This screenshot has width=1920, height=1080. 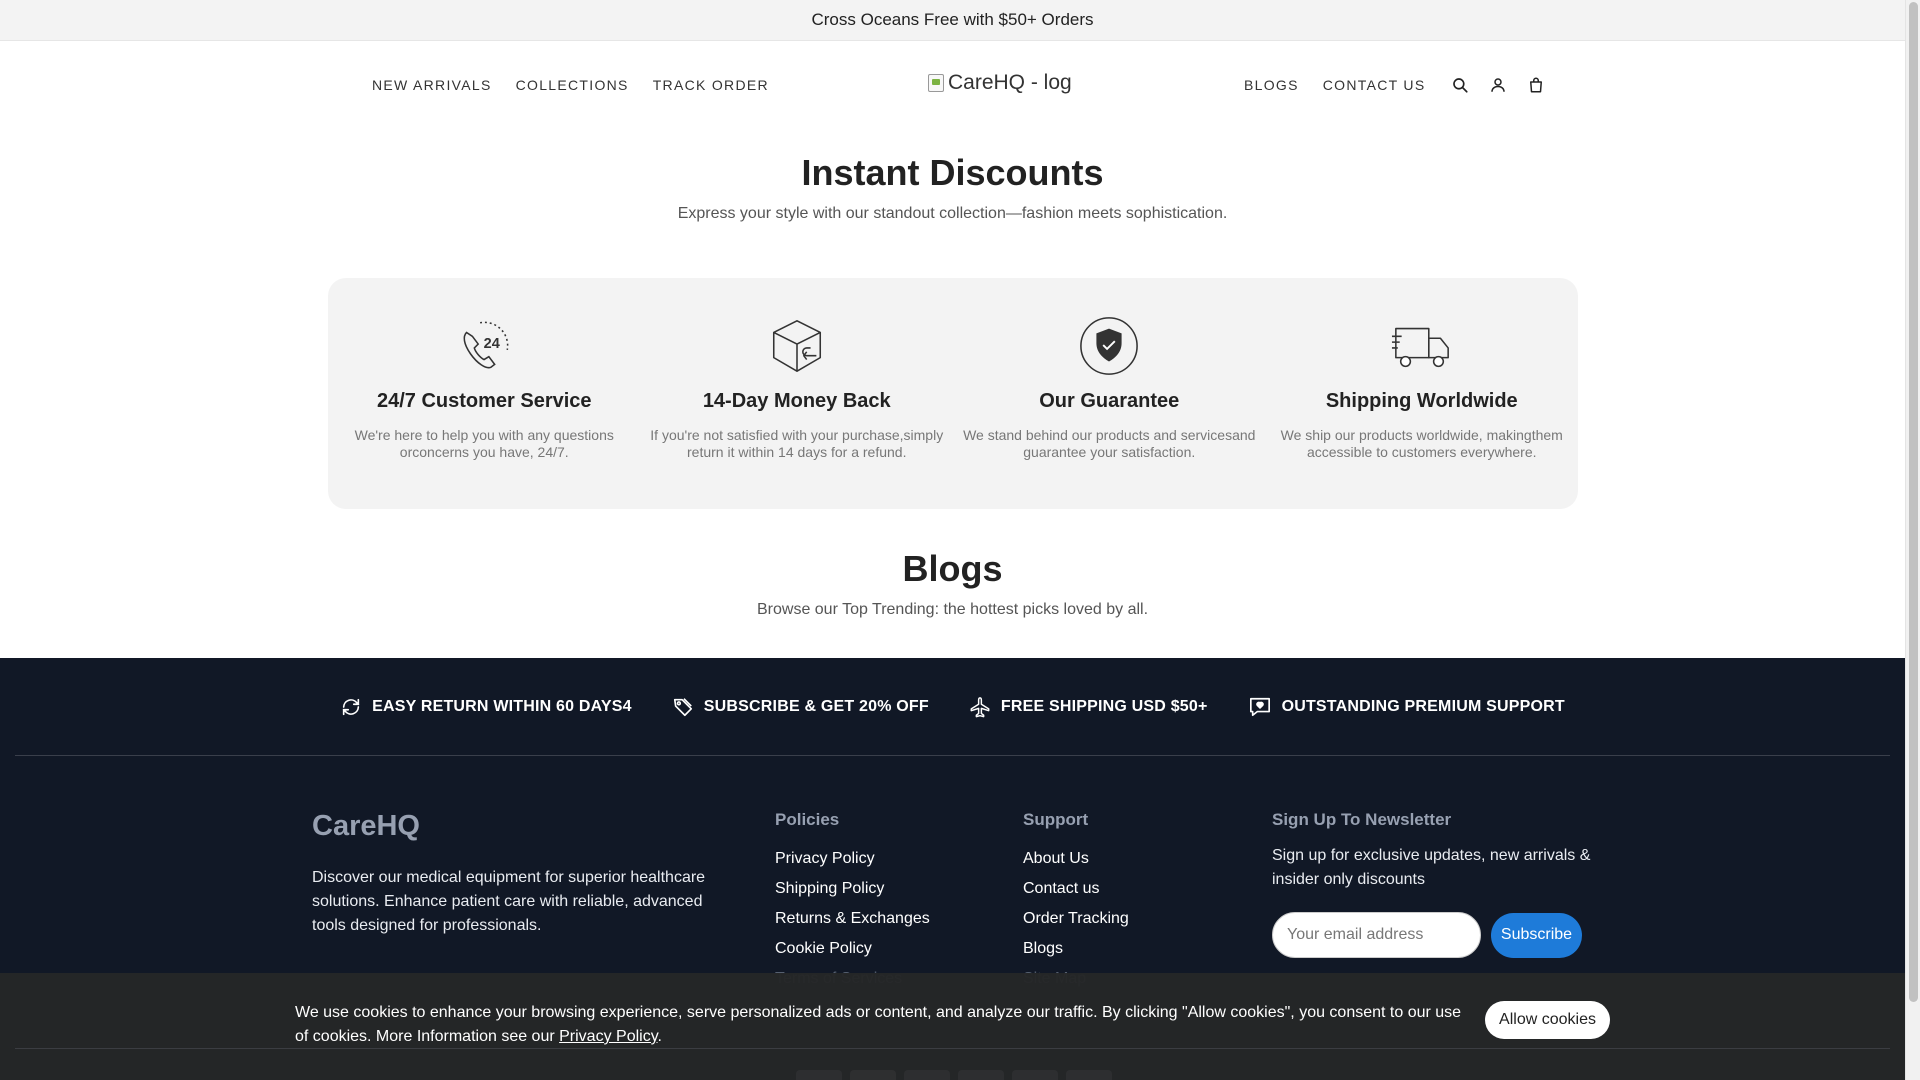 What do you see at coordinates (1076, 919) in the screenshot?
I see `link-order-tracking: Order Tracking` at bounding box center [1076, 919].